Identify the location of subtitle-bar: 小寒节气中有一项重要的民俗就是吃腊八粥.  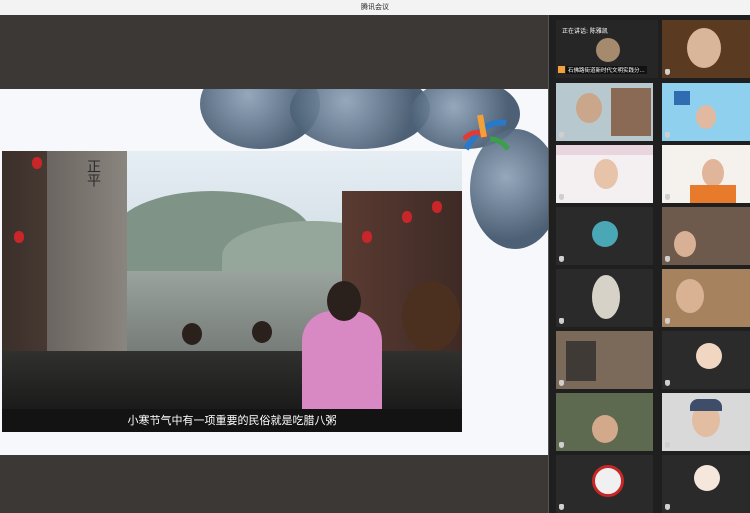
(232, 420).